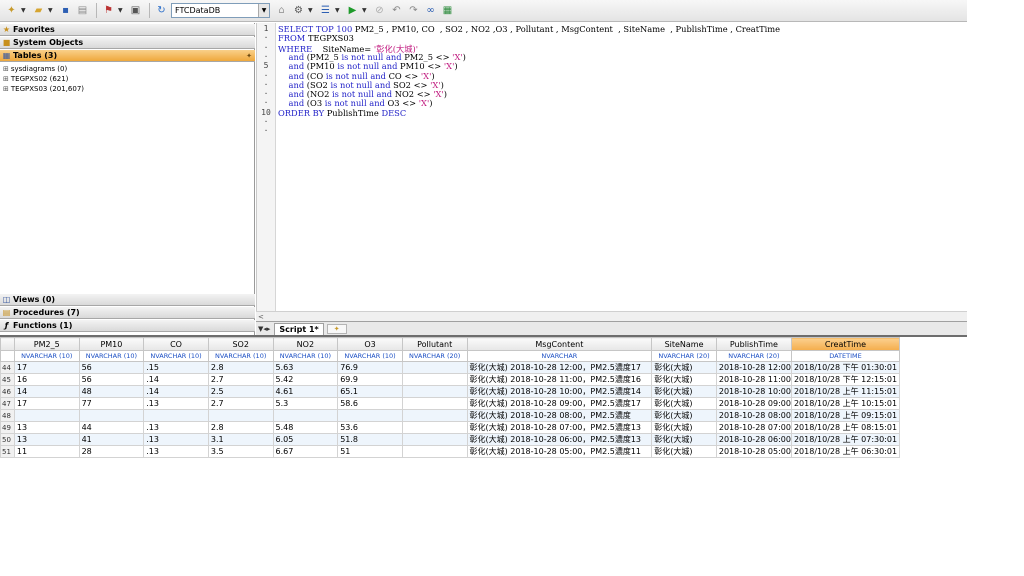 The height and width of the screenshot is (576, 1024). I want to click on save-icon: ▪, so click(65, 10).